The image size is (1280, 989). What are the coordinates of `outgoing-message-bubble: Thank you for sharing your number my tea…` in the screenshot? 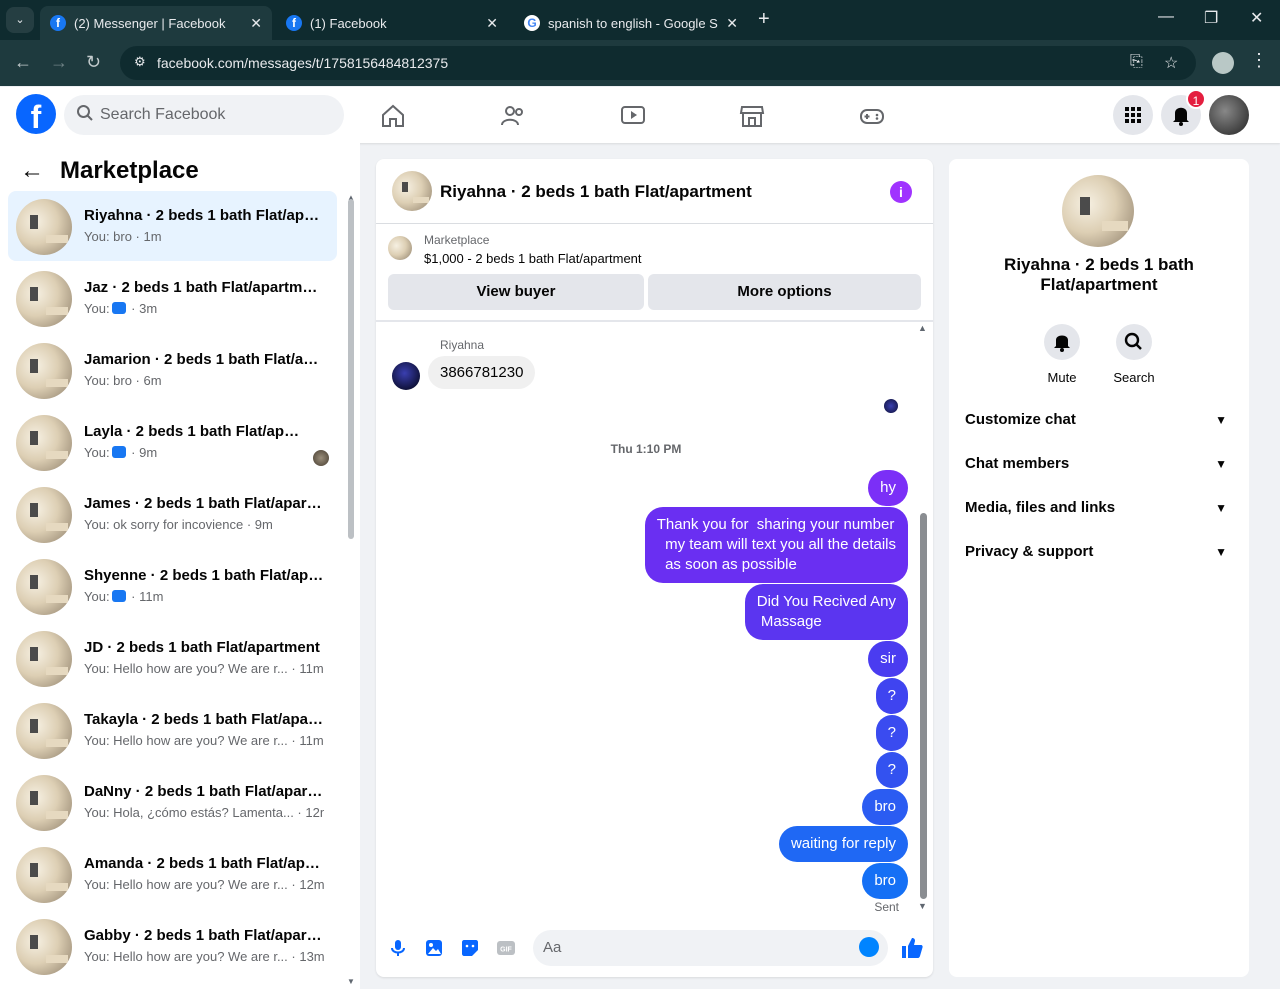 It's located at (776, 545).